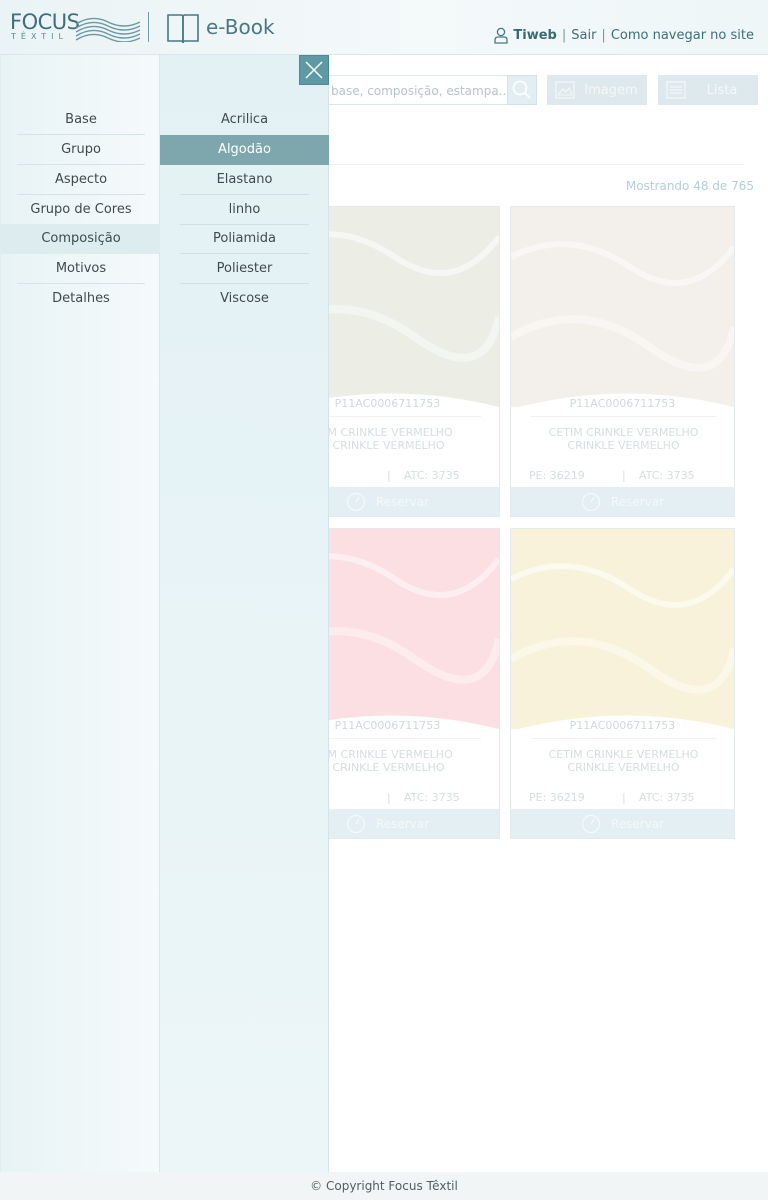  I want to click on user-nav: Tiweb | Sair | Como navegar no site, so click(624, 35).